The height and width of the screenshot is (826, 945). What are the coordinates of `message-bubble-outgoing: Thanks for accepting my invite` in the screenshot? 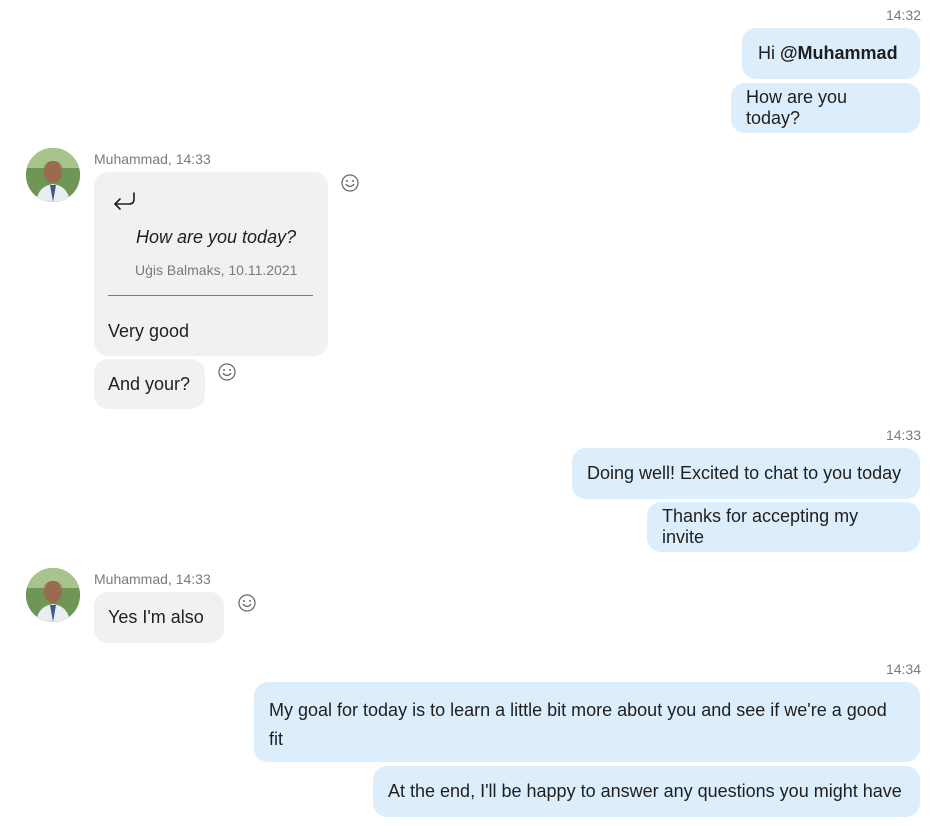 It's located at (783, 527).